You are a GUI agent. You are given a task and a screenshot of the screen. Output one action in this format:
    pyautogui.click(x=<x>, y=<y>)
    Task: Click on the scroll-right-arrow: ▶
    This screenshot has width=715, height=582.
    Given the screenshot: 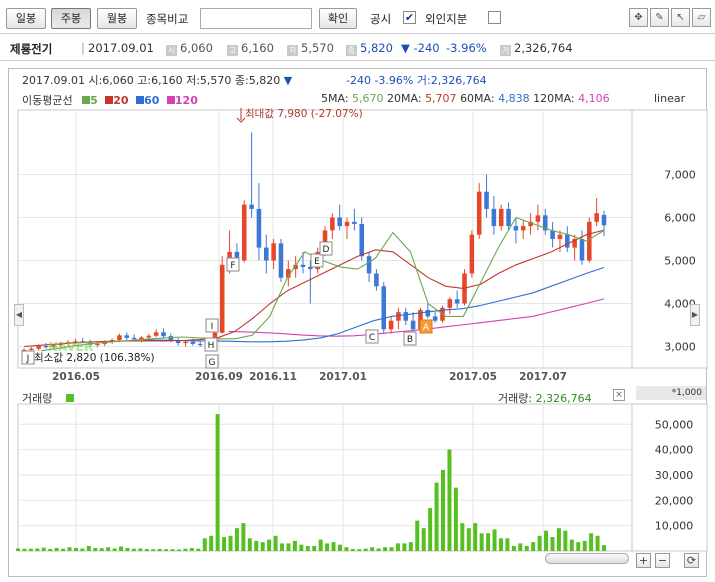 What is the action you would take?
    pyautogui.click(x=695, y=315)
    